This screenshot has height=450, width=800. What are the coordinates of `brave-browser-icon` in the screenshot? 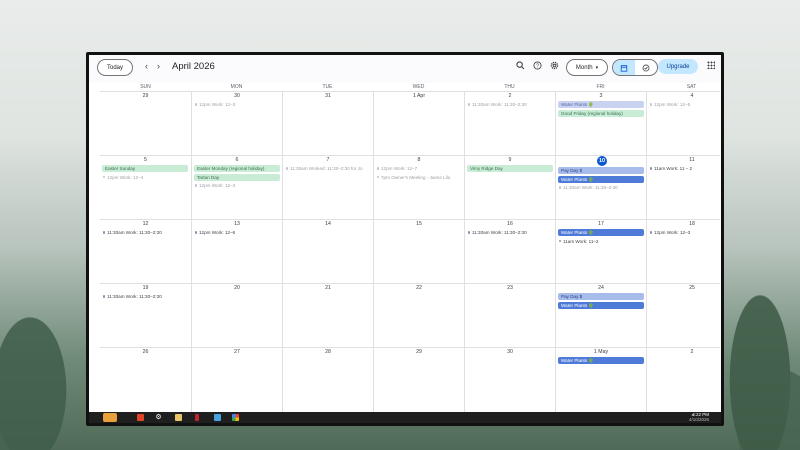 It's located at (140, 417).